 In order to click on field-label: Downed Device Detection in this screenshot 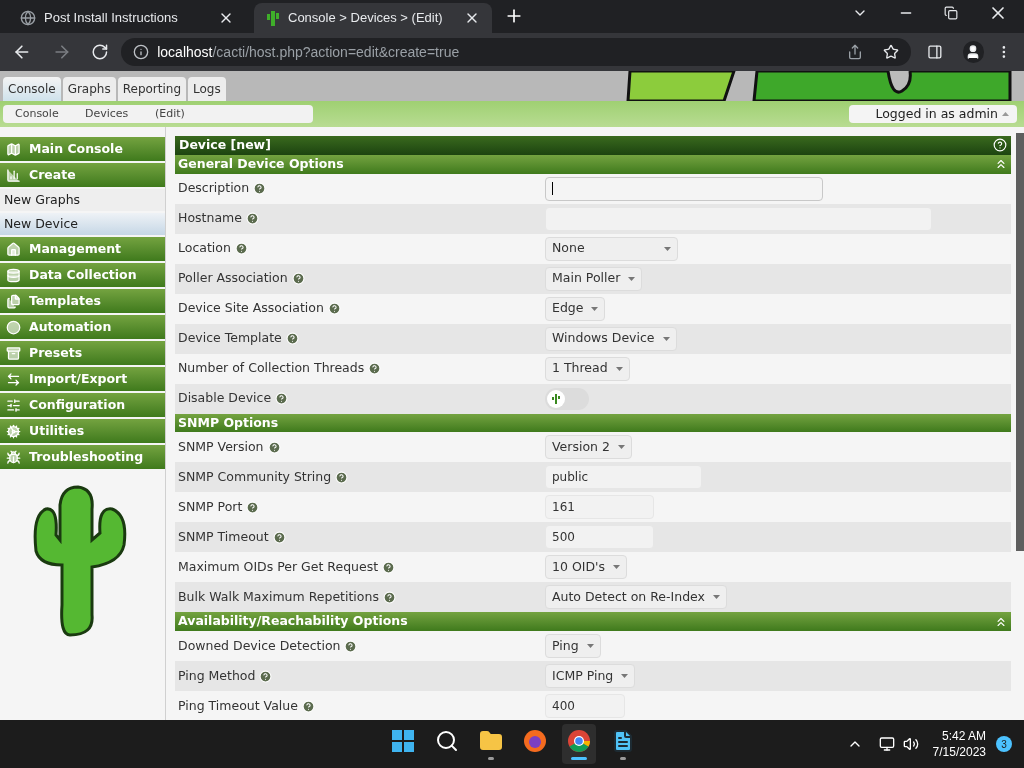, I will do `click(259, 645)`.